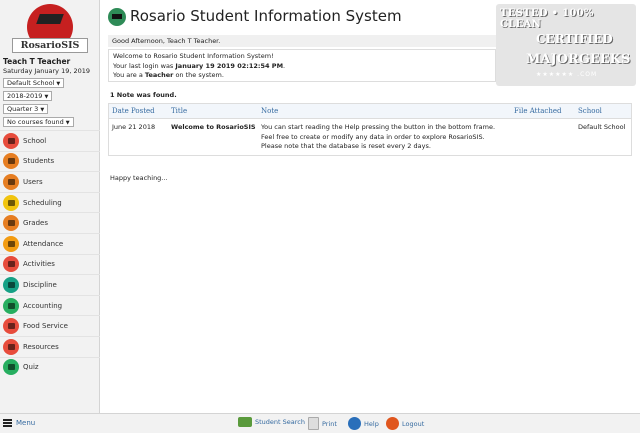 The height and width of the screenshot is (433, 640). Describe the element at coordinates (11, 367) in the screenshot. I see `quiz-icon` at that location.